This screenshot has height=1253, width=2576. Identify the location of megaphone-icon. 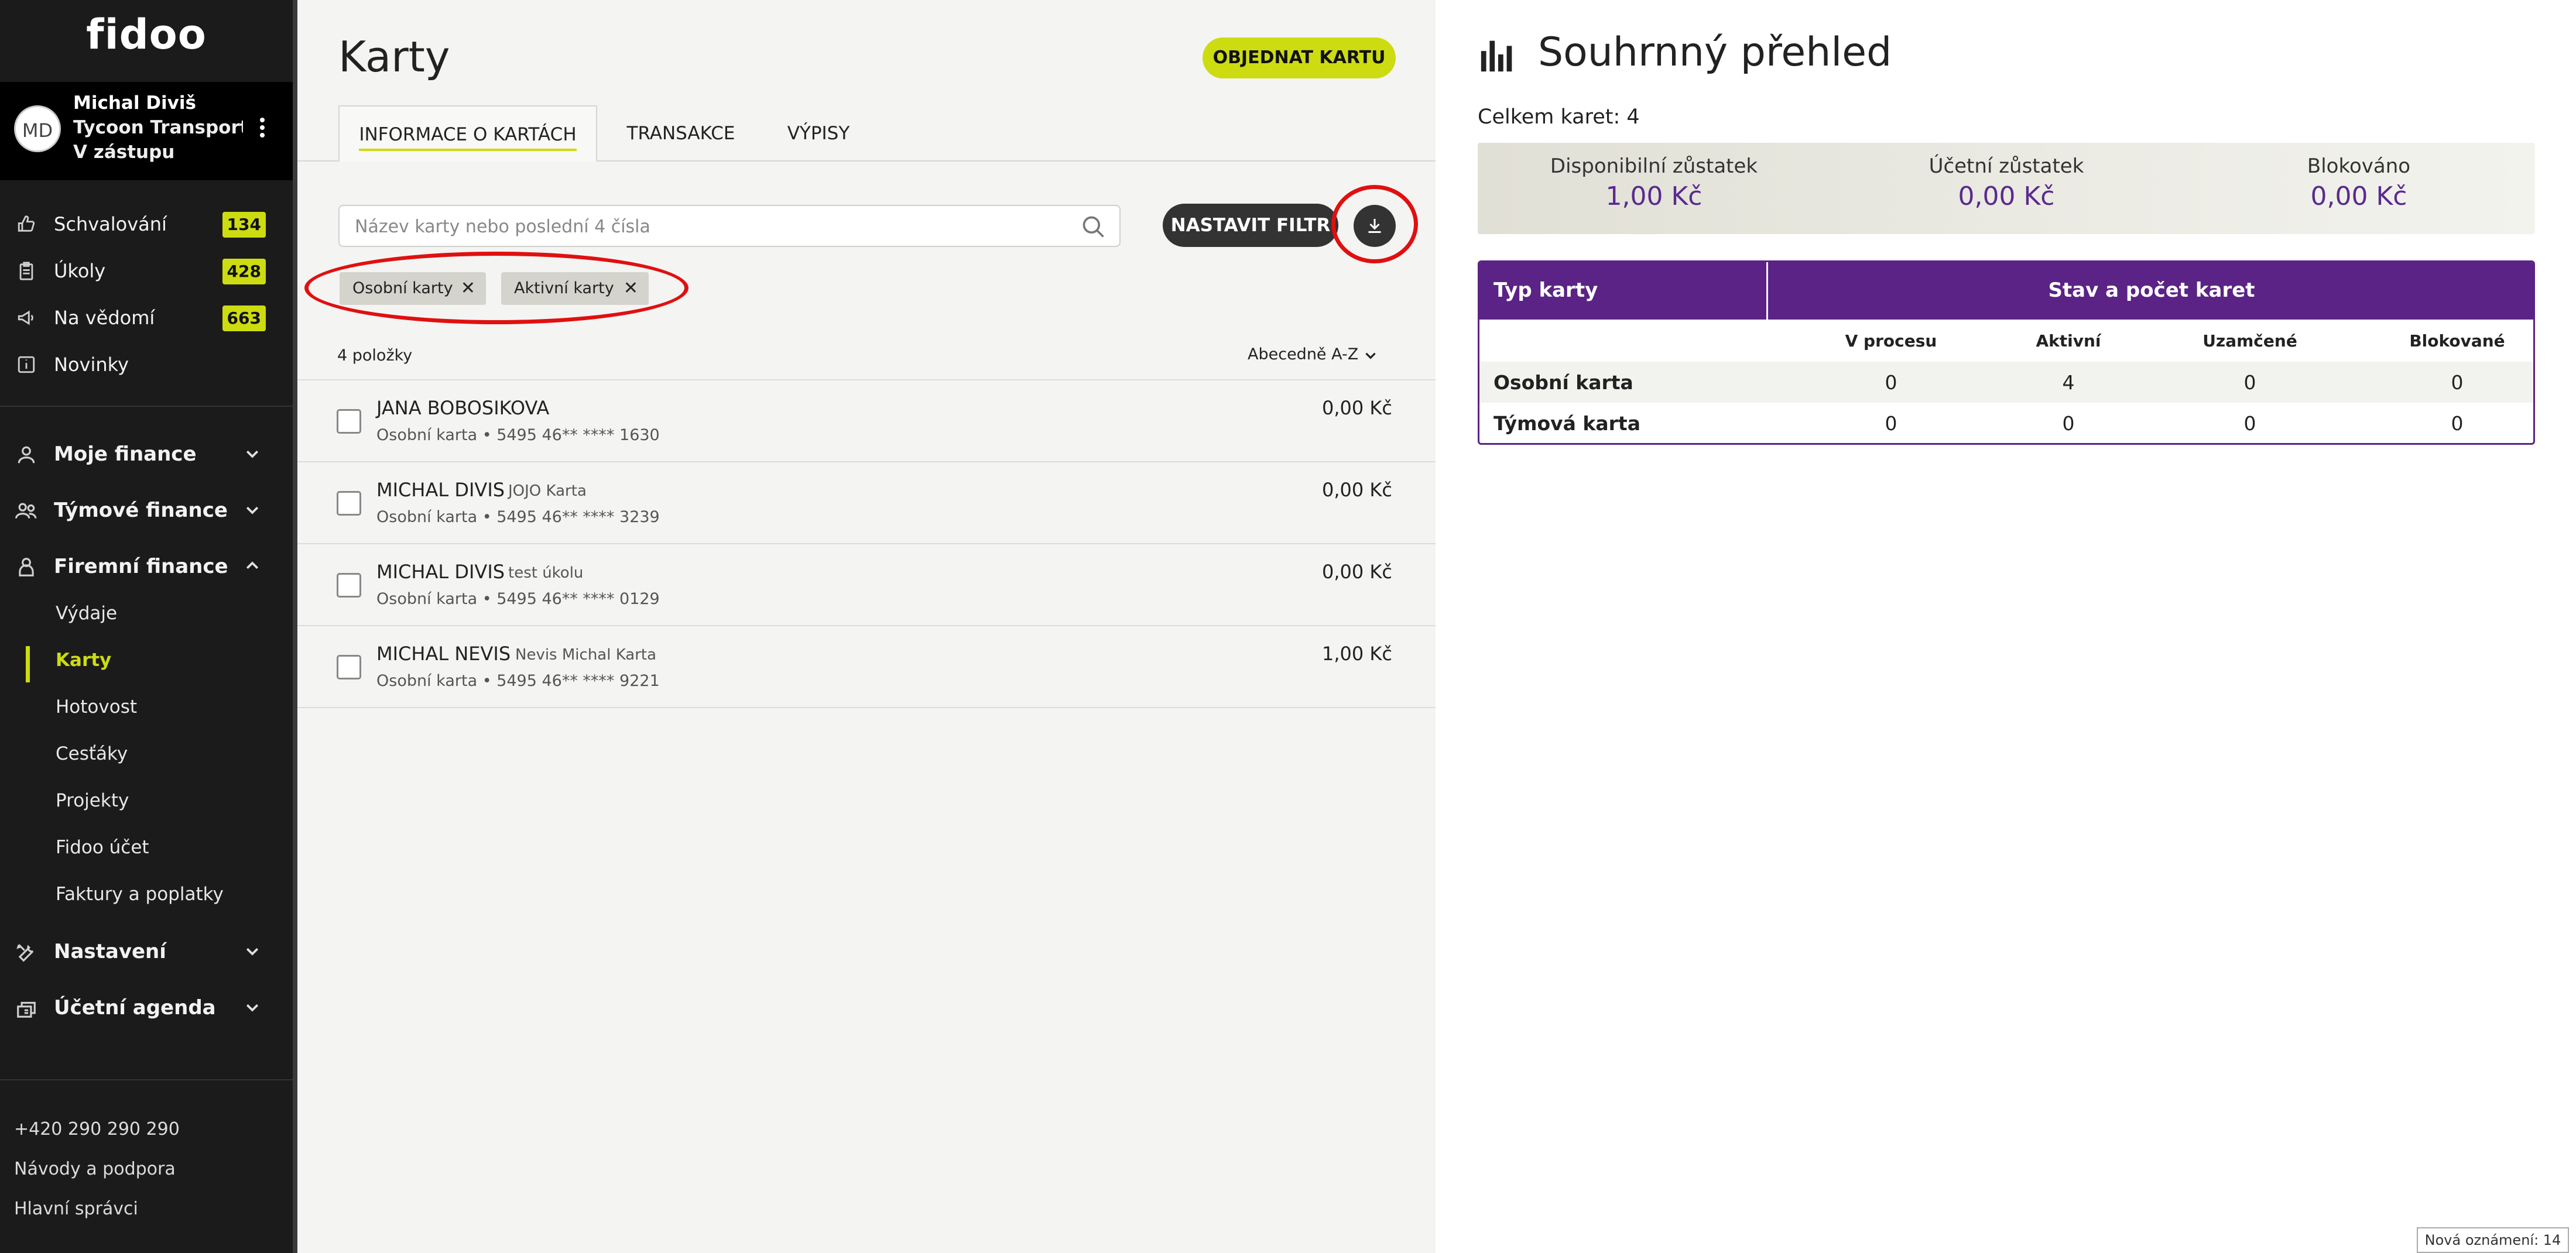
(26, 318).